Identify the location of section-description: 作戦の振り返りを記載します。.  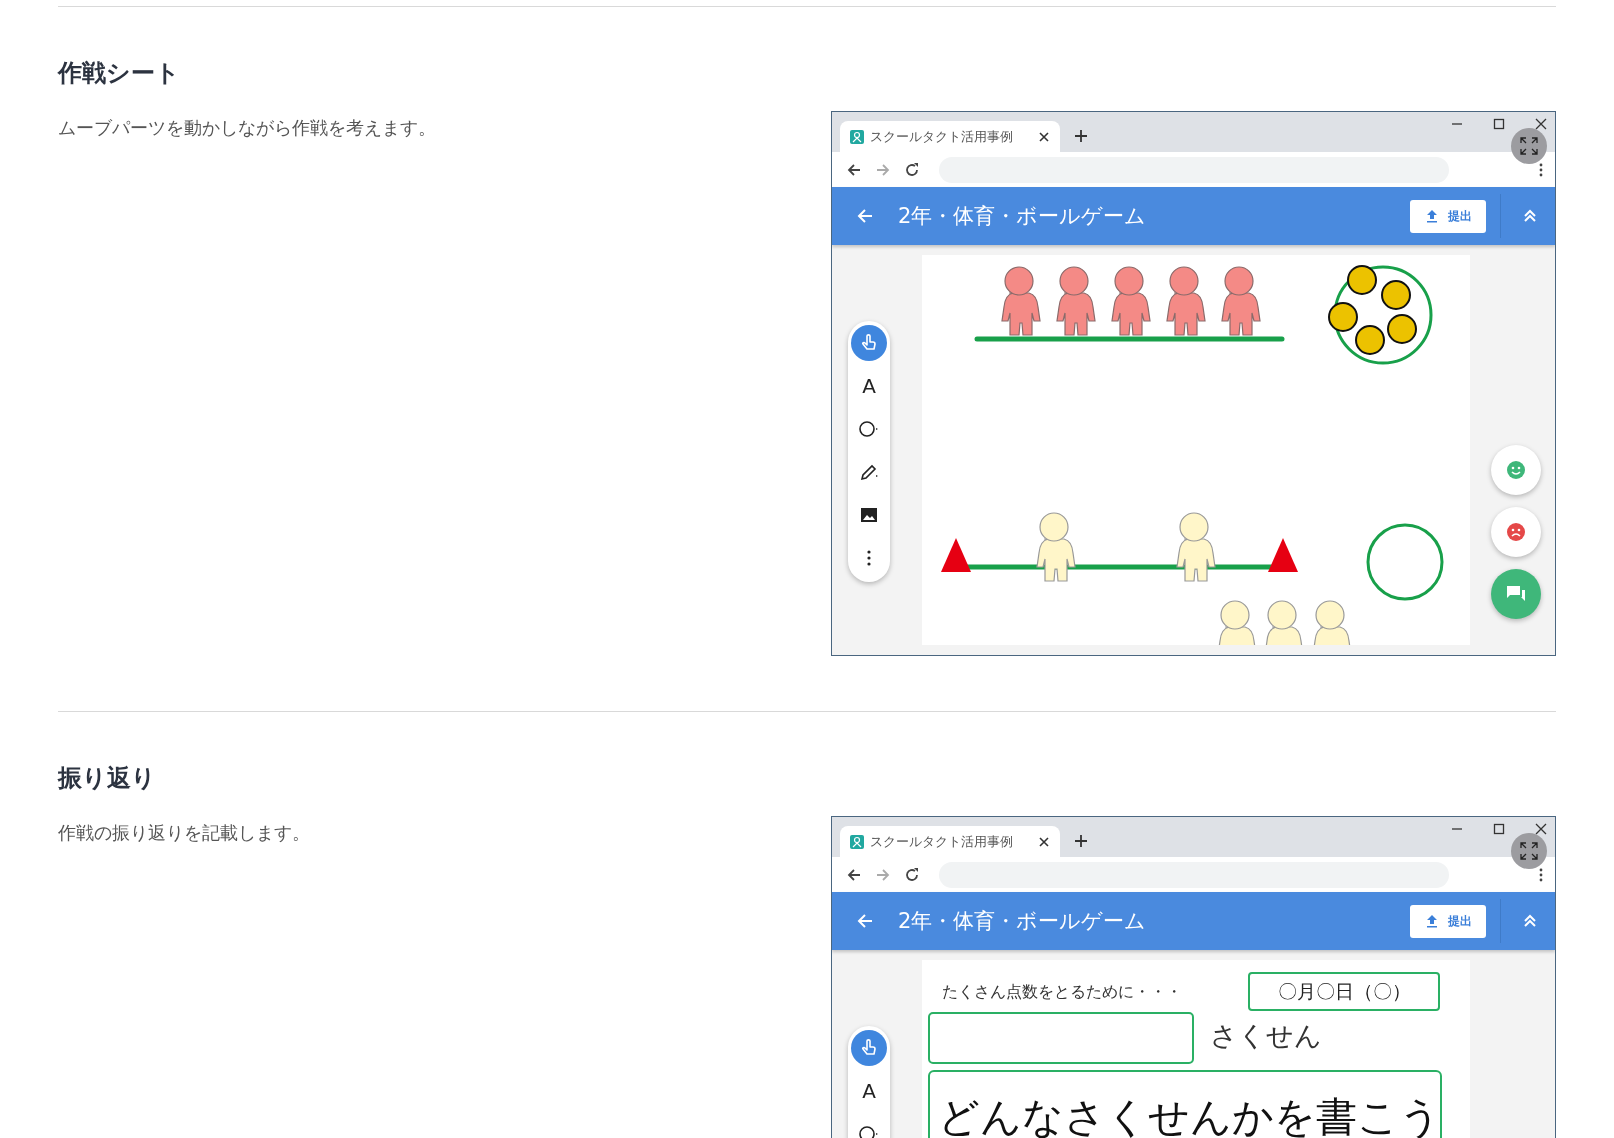
(184, 833).